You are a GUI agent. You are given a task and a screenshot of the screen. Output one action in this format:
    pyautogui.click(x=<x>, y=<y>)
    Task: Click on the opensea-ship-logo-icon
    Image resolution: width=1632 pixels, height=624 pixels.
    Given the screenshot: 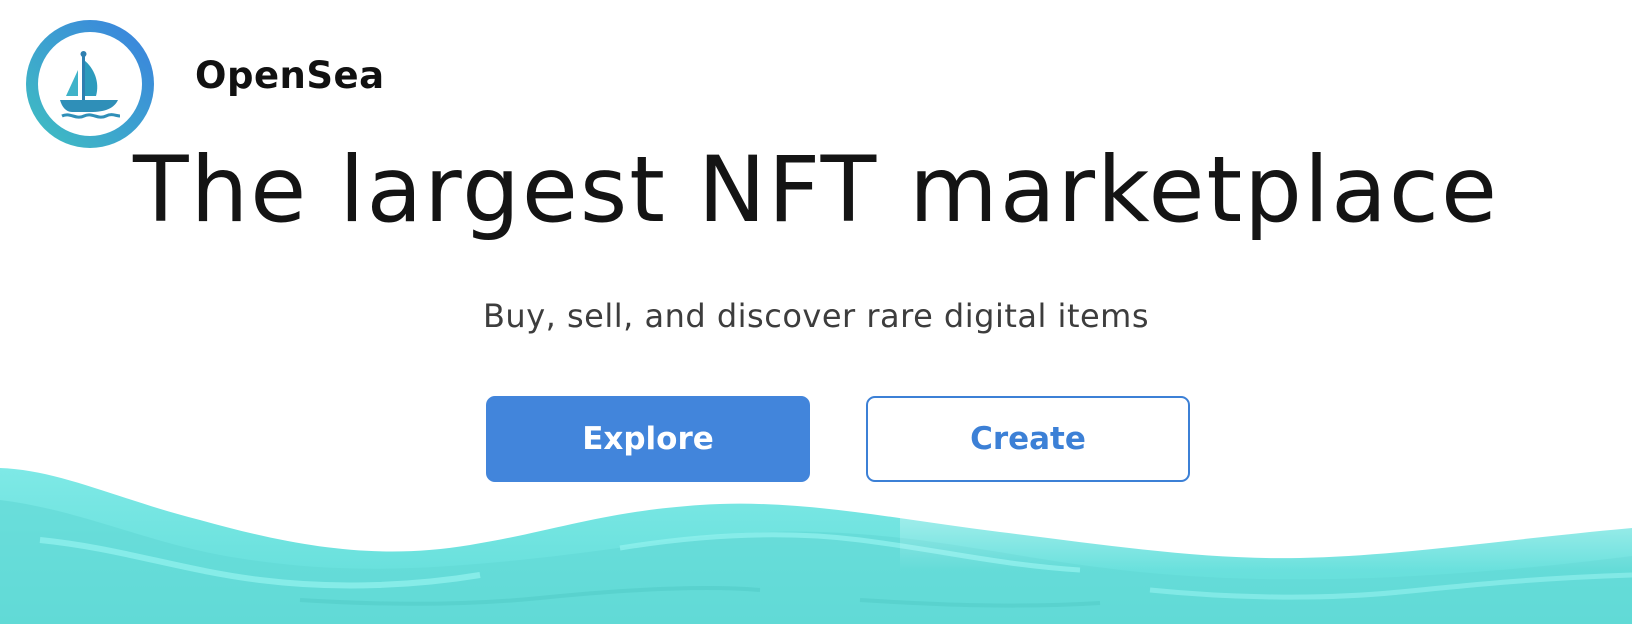 What is the action you would take?
    pyautogui.click(x=90, y=84)
    